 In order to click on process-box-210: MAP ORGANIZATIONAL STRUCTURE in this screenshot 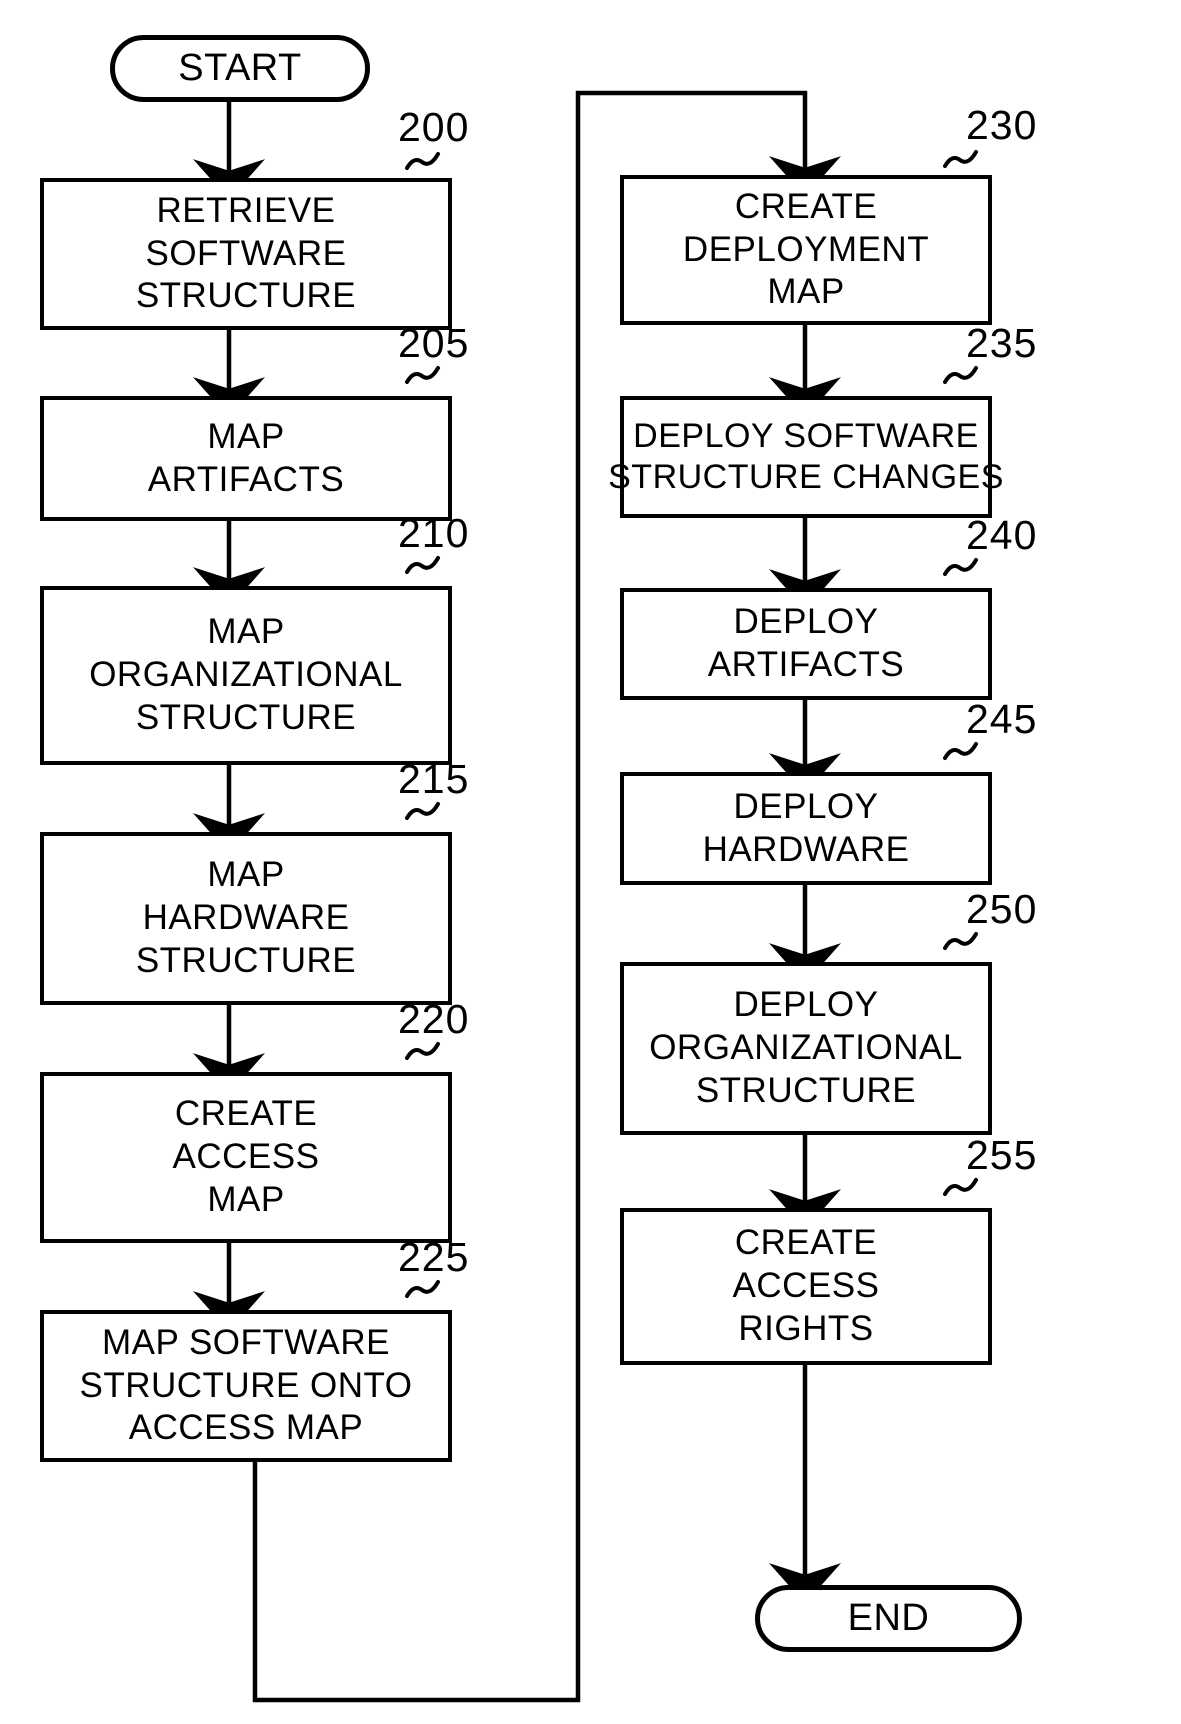, I will do `click(246, 675)`.